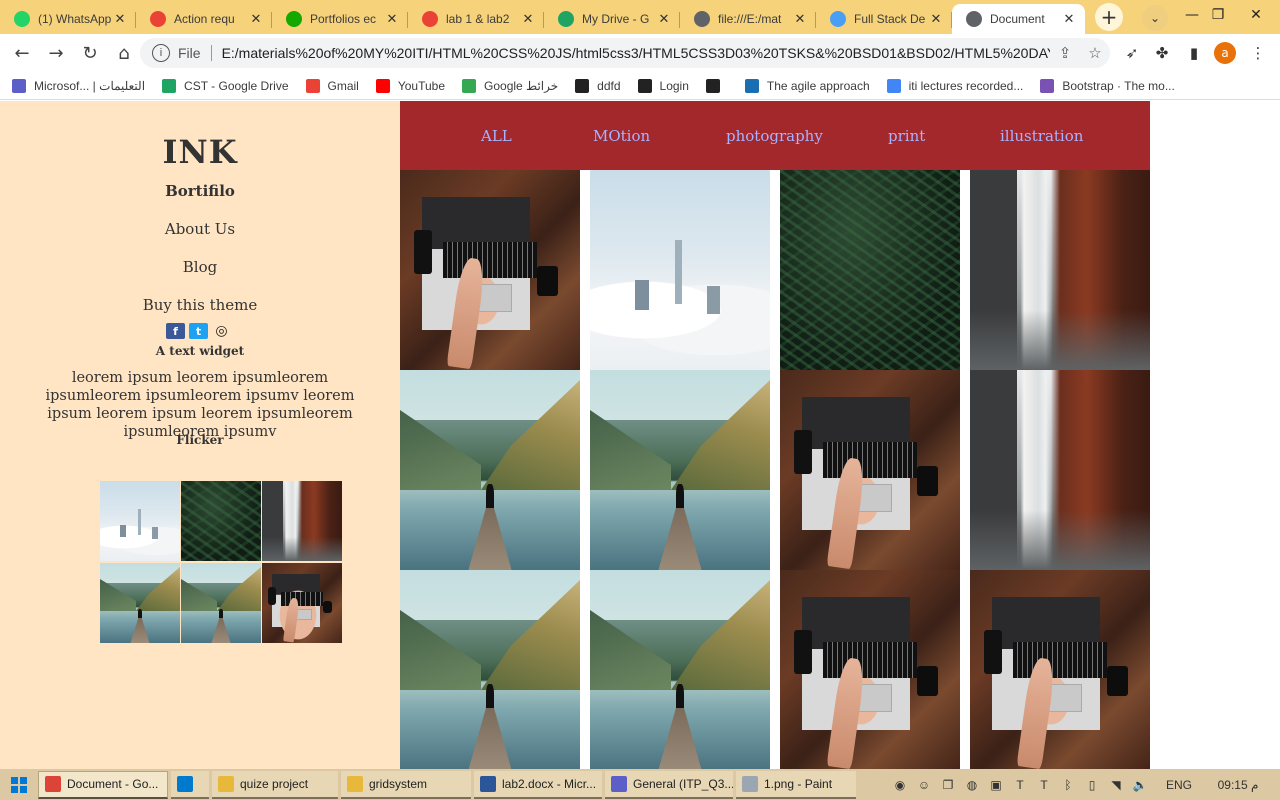 Image resolution: width=1280 pixels, height=800 pixels. Describe the element at coordinates (598, 85) in the screenshot. I see `bookmark-item: ddfd` at that location.